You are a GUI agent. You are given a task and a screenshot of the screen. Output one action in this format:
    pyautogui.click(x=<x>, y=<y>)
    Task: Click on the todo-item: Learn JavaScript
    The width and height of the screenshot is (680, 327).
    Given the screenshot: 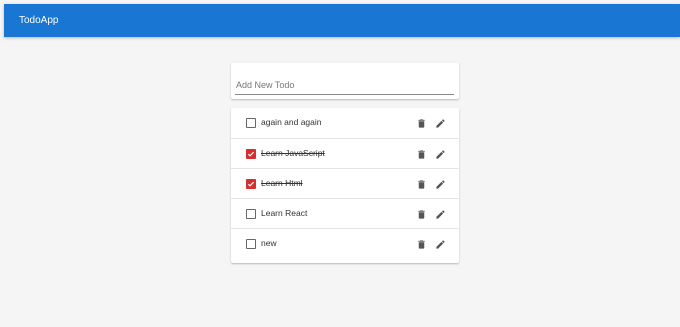 What is the action you would take?
    pyautogui.click(x=345, y=153)
    